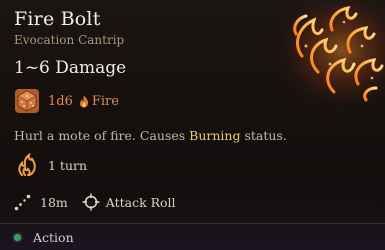  I want to click on description-text: Hurl a mote of fire. Causes, so click(102, 135).